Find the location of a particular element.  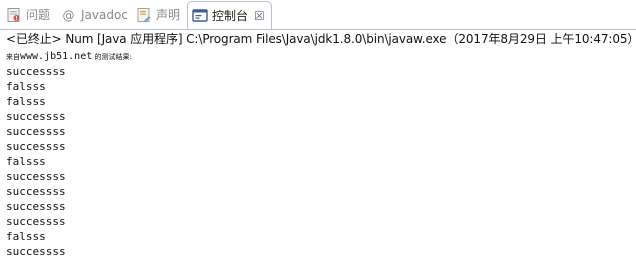

tab-divider is located at coordinates (318, 29).